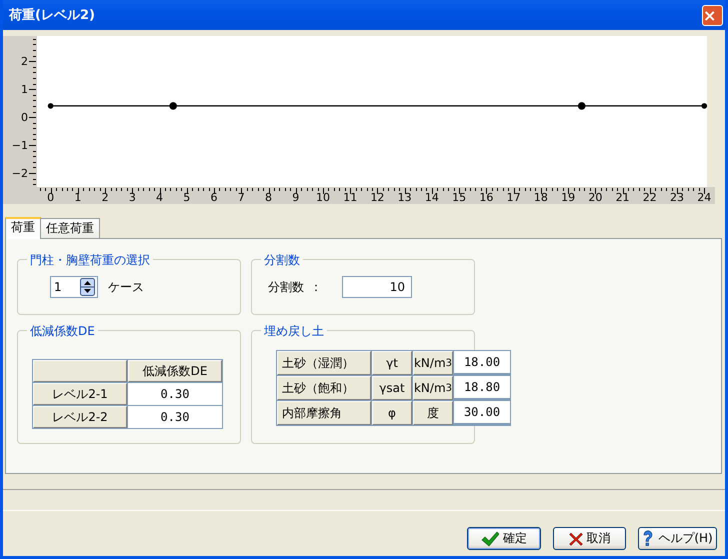  What do you see at coordinates (70, 228) in the screenshot?
I see `tab: 任意荷重` at bounding box center [70, 228].